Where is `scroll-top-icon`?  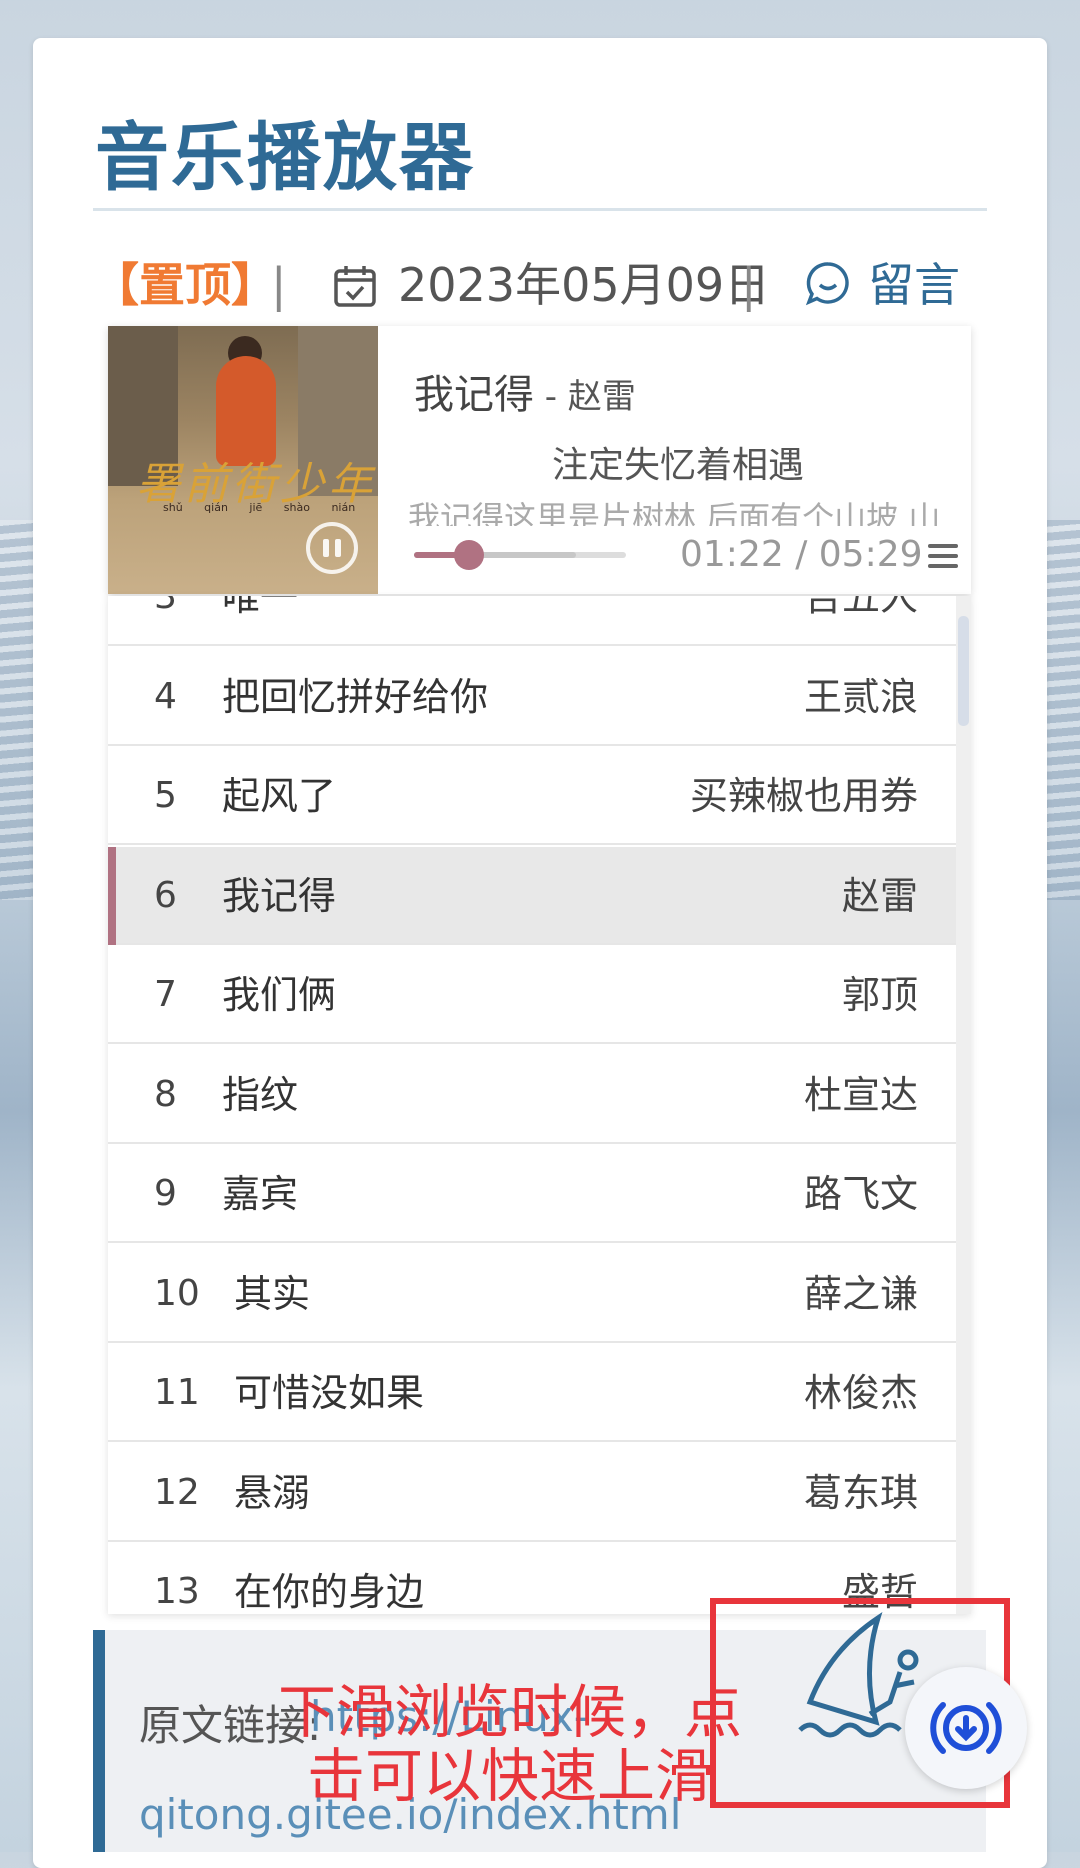 scroll-top-icon is located at coordinates (966, 1728).